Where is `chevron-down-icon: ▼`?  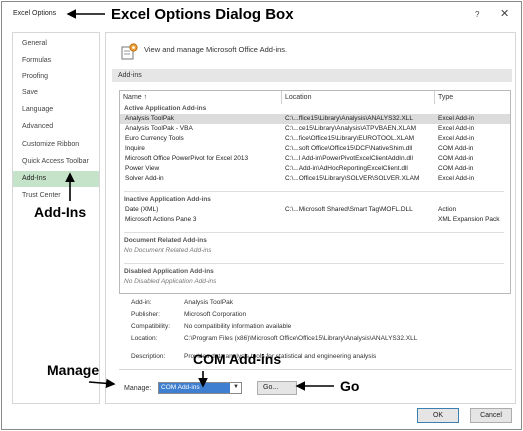
chevron-down-icon: ▼ is located at coordinates (236, 387).